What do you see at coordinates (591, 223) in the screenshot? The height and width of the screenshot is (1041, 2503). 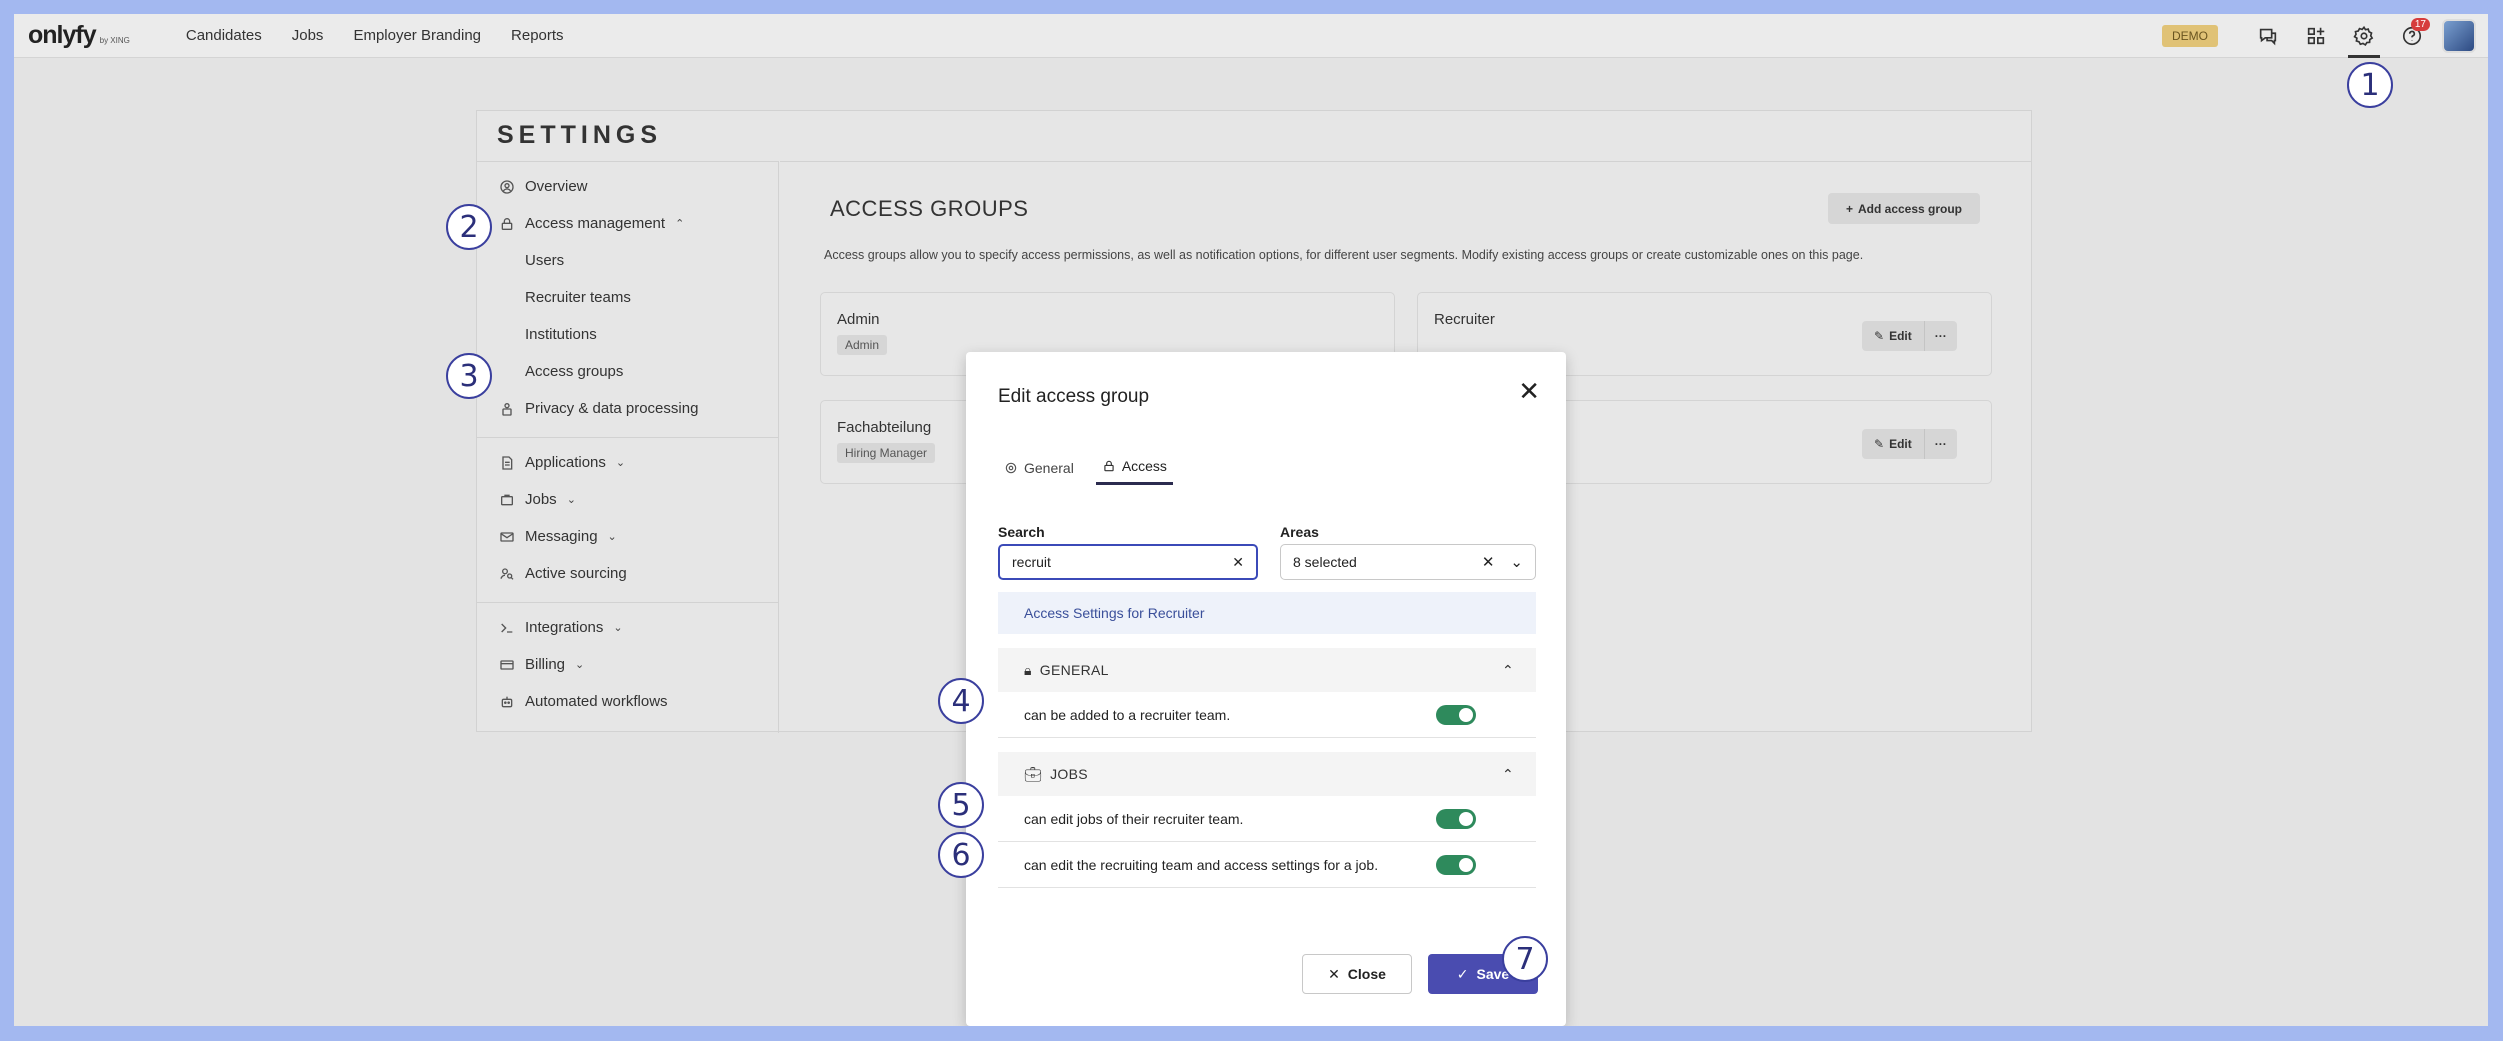 I see `sidebar-item-access-management: Access management ⌃` at bounding box center [591, 223].